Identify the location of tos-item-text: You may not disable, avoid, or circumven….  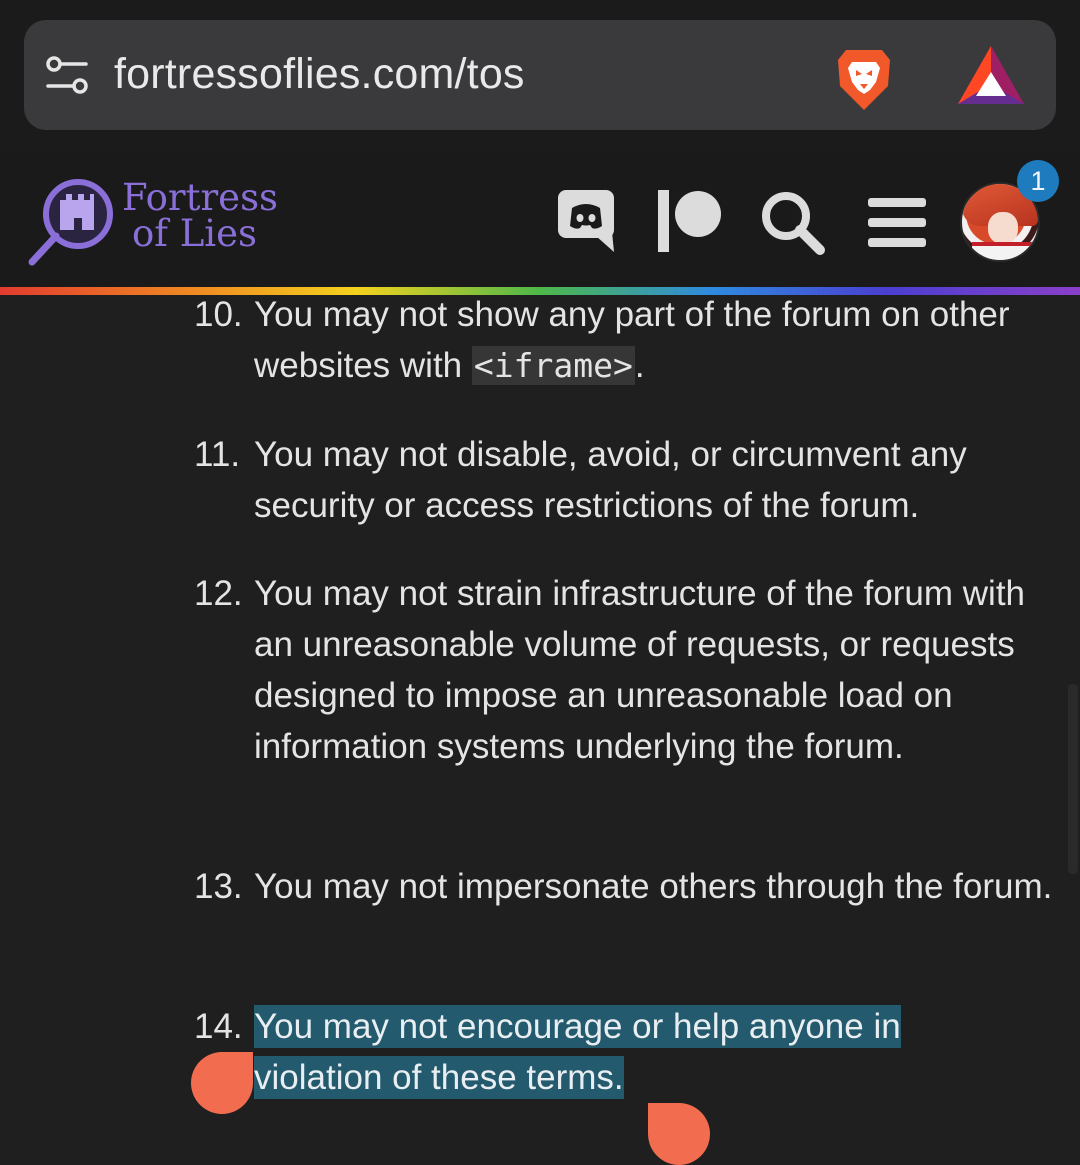
(610, 480).